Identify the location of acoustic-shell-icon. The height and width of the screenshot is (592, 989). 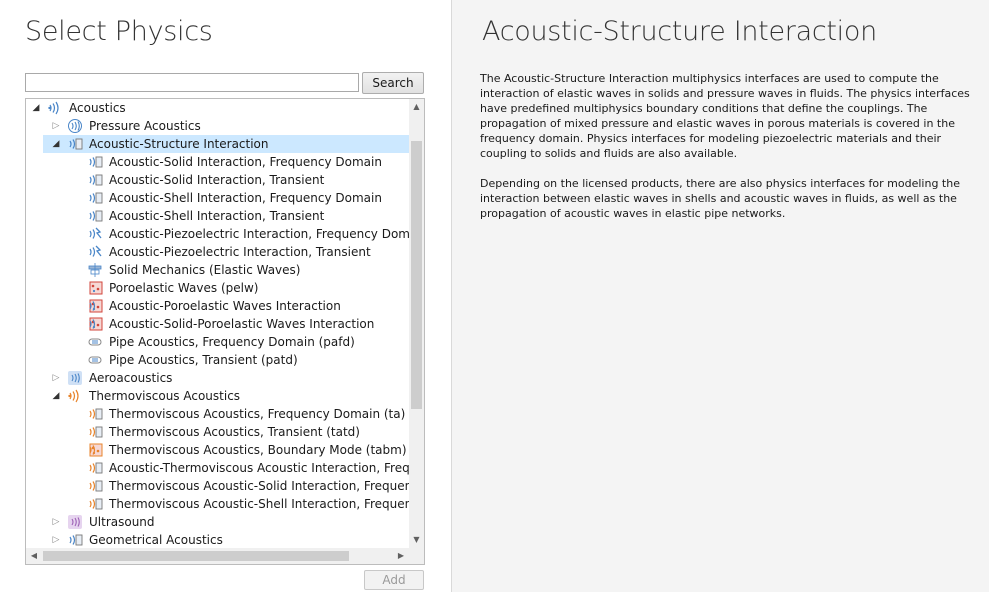
(95, 198).